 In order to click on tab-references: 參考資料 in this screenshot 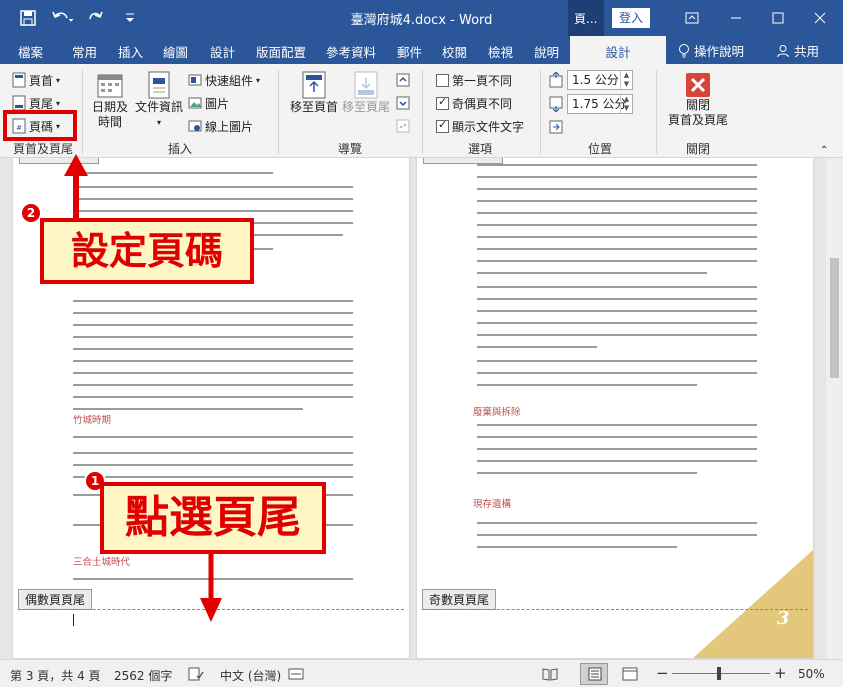, I will do `click(351, 51)`.